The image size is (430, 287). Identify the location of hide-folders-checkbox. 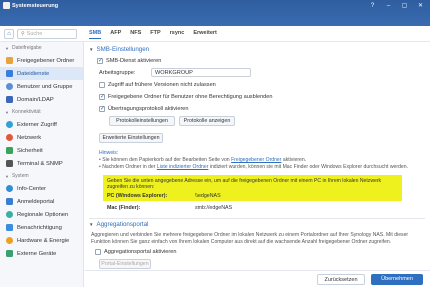
(102, 96).